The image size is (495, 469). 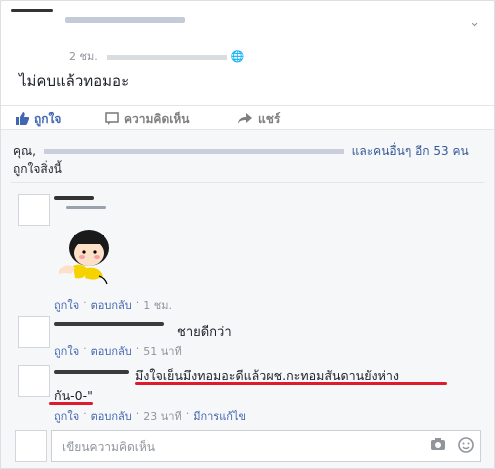 What do you see at coordinates (83, 257) in the screenshot?
I see `cartoon-girl-sticker` at bounding box center [83, 257].